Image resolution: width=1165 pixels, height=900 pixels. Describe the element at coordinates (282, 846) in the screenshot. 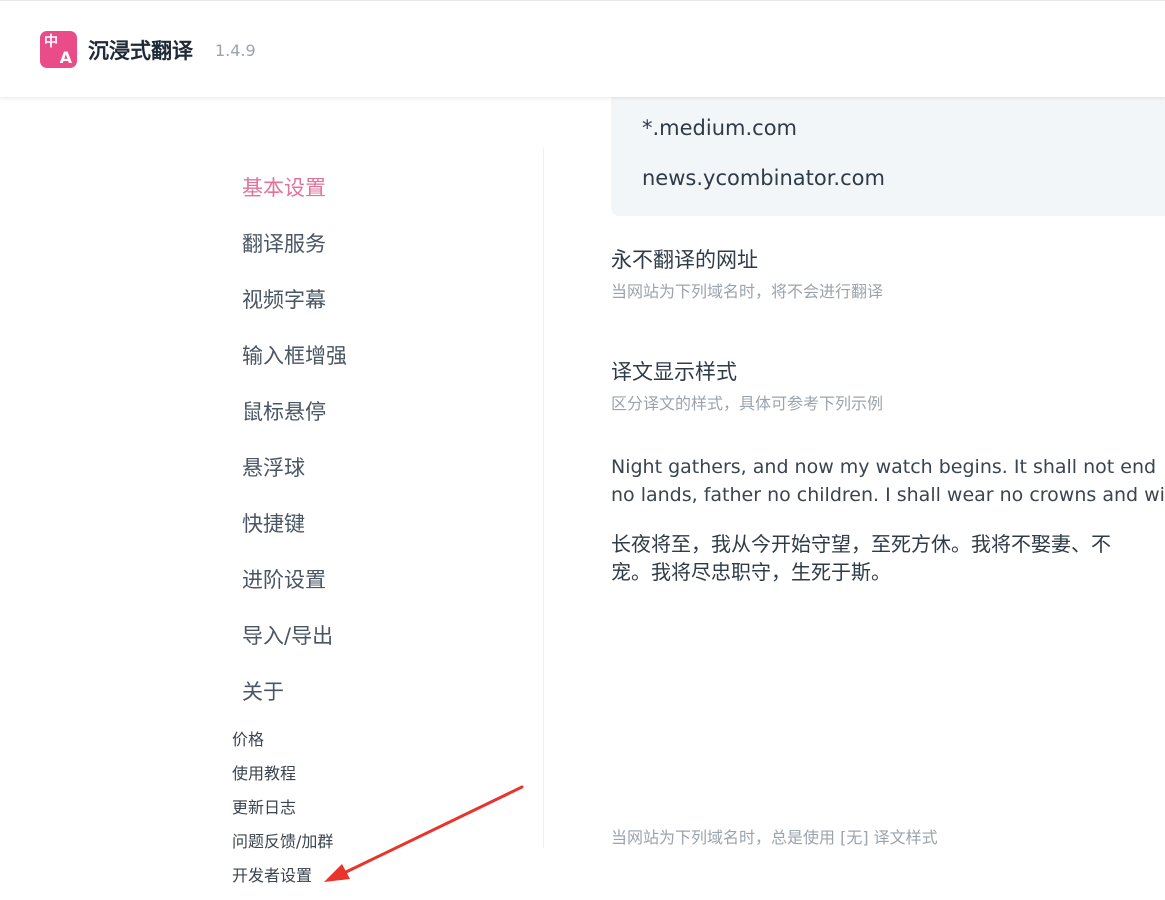

I see `sidebar-link-feedback: 问题反馈/加群` at that location.